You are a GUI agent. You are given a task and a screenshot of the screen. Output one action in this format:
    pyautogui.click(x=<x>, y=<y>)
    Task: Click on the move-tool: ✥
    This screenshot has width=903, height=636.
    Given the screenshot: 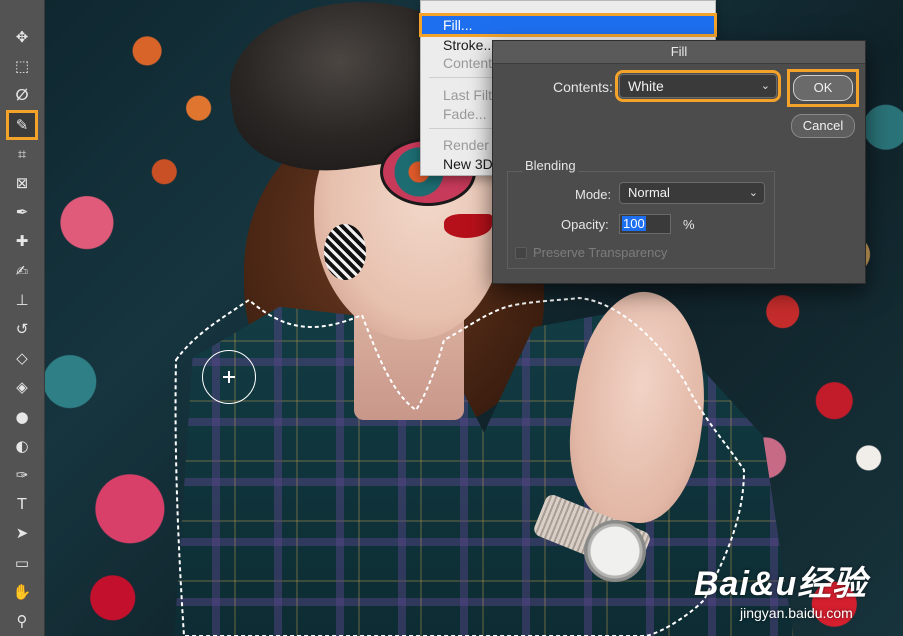 What is the action you would take?
    pyautogui.click(x=22, y=37)
    